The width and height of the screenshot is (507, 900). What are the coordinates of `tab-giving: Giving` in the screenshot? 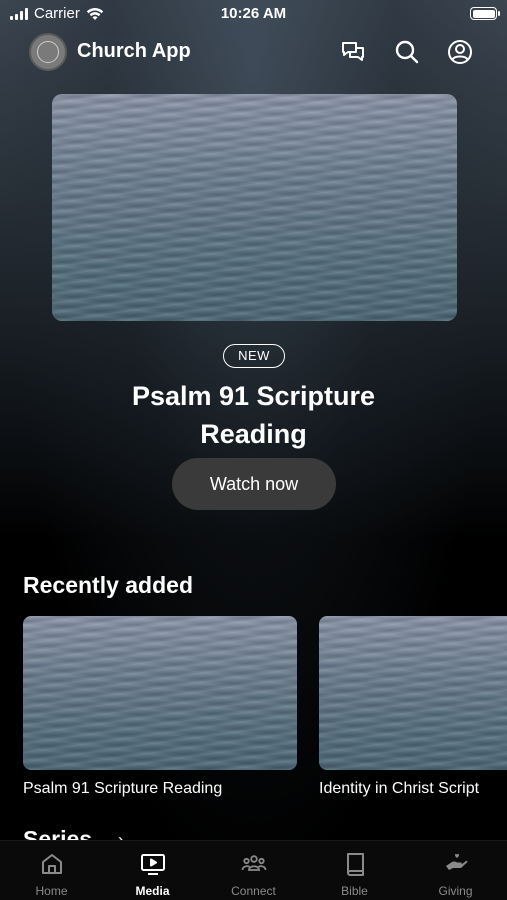 It's located at (455, 870).